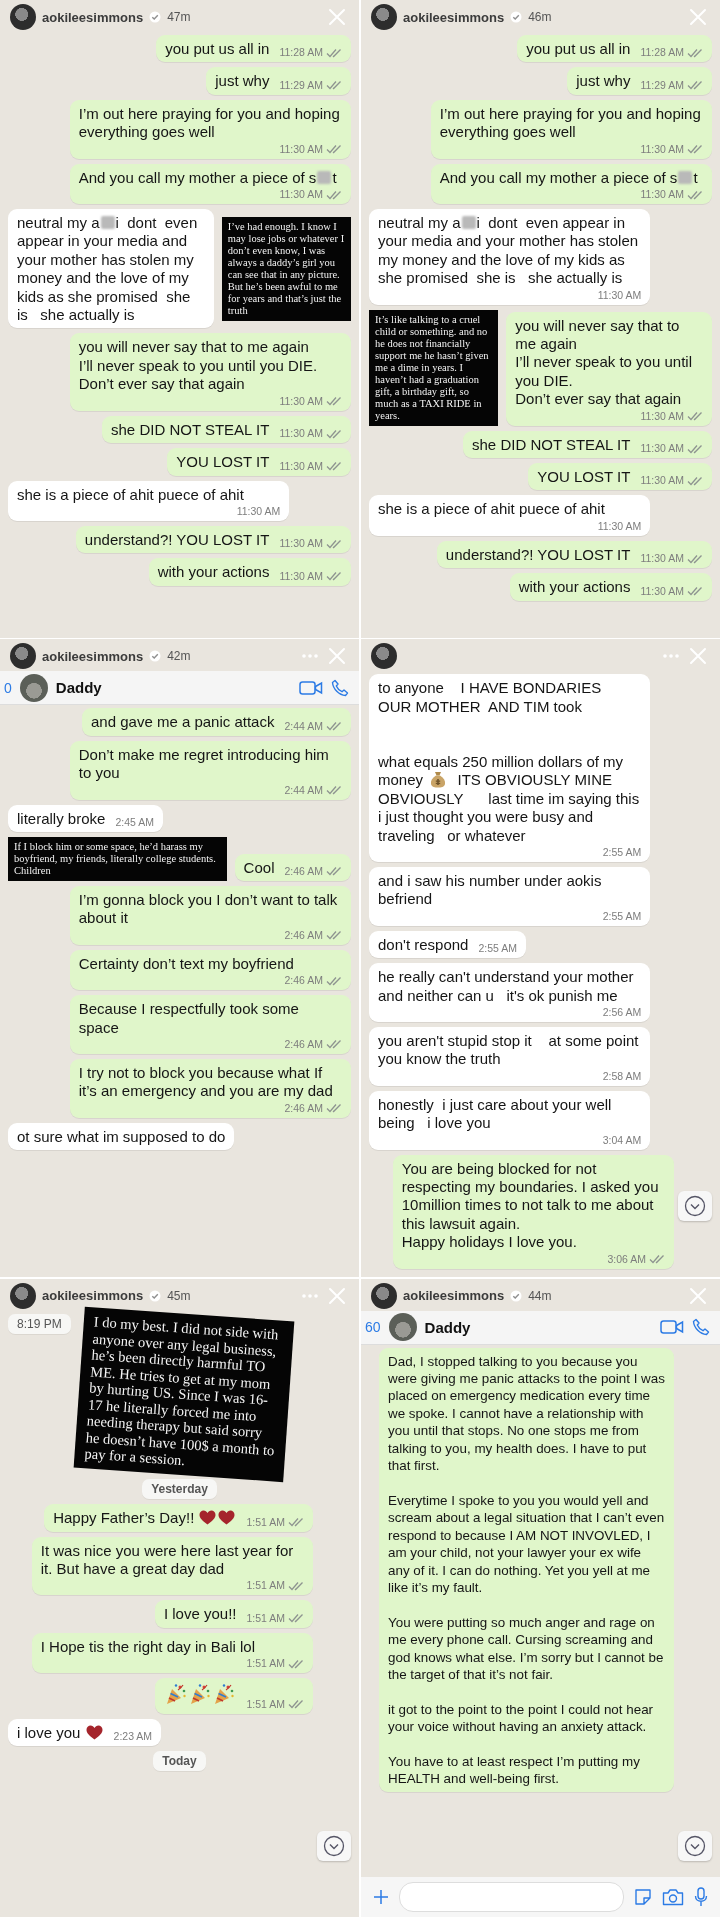 The width and height of the screenshot is (720, 1917). Describe the element at coordinates (540, 17) in the screenshot. I see `story-age: 46m` at that location.